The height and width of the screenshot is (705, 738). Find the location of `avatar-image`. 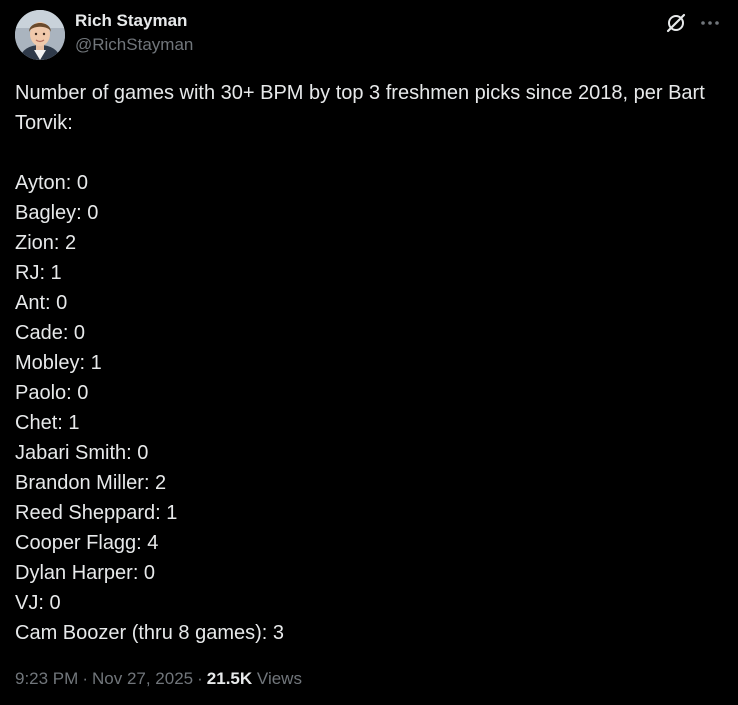

avatar-image is located at coordinates (40, 35).